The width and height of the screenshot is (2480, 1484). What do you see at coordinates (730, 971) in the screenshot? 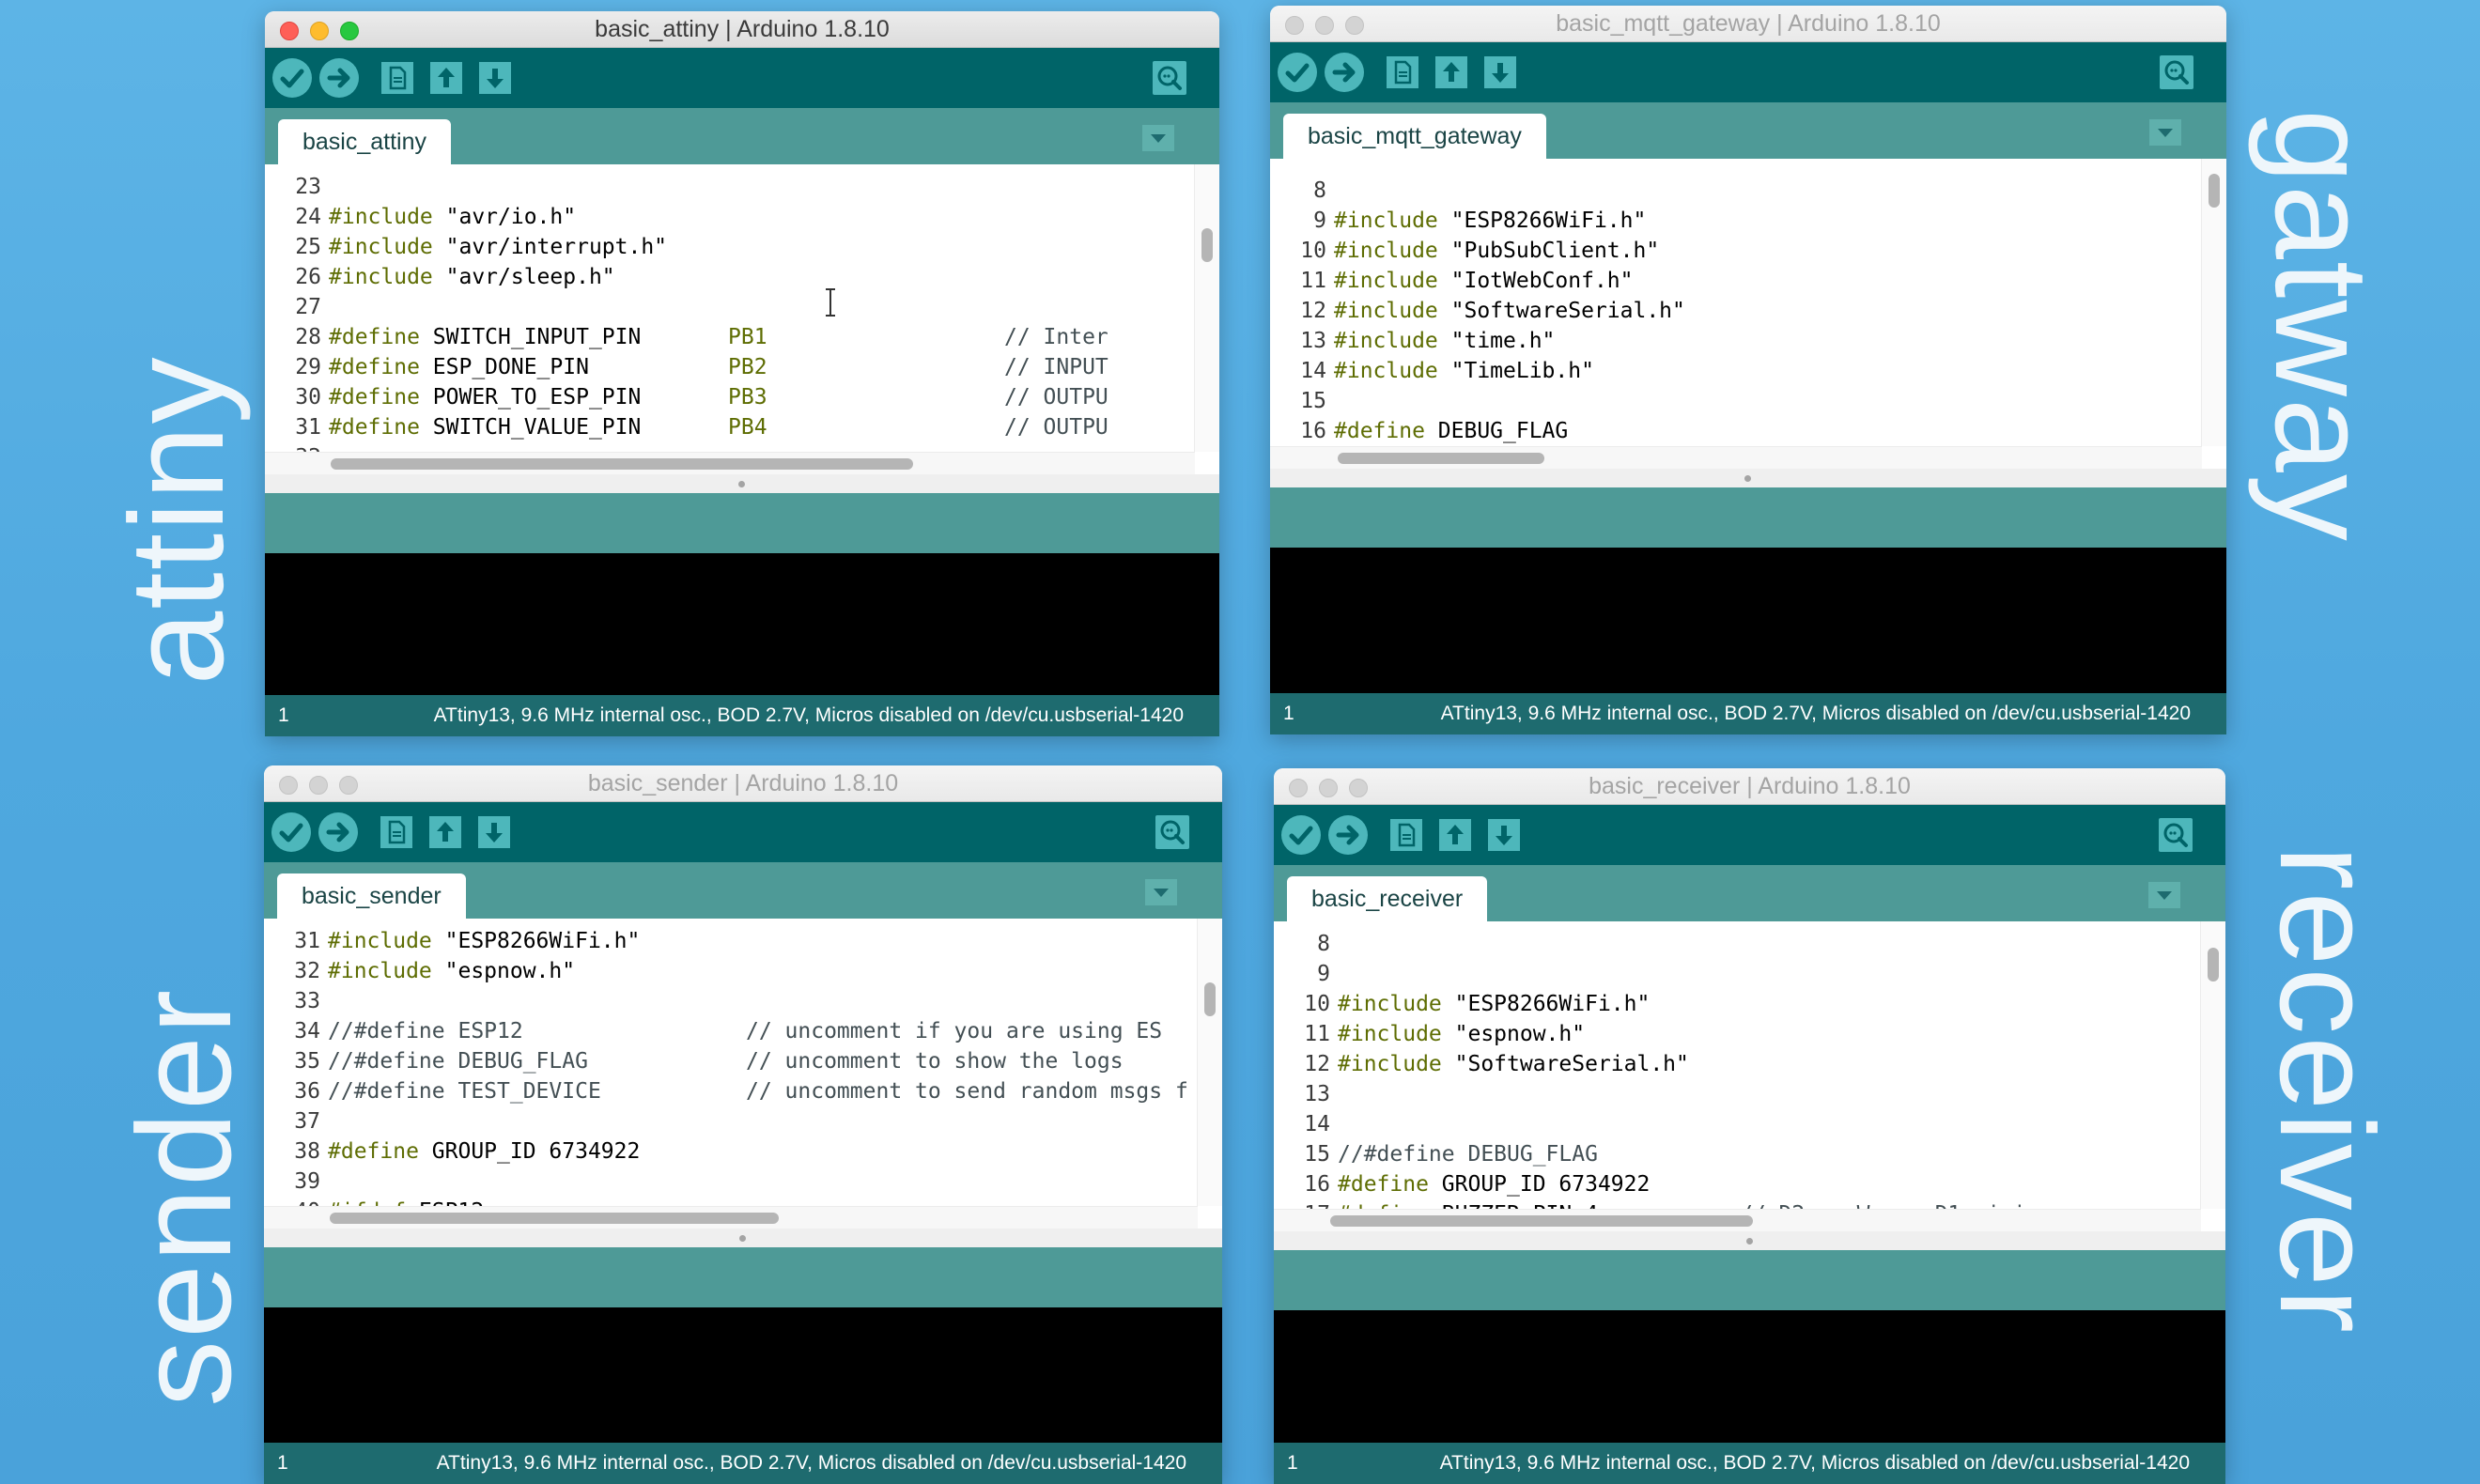
I see `code-line: 32 #include "espnow.h"` at bounding box center [730, 971].